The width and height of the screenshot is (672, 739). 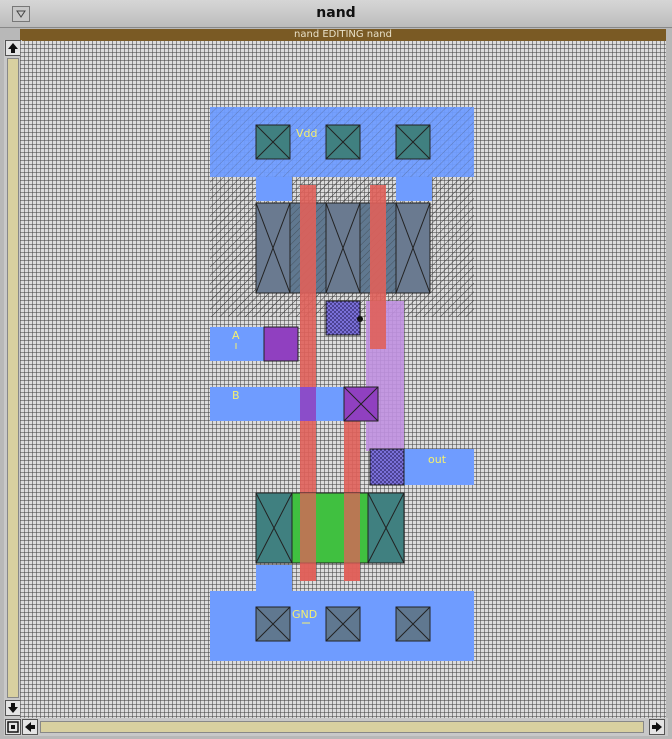 What do you see at coordinates (360, 319) in the screenshot?
I see `output-point` at bounding box center [360, 319].